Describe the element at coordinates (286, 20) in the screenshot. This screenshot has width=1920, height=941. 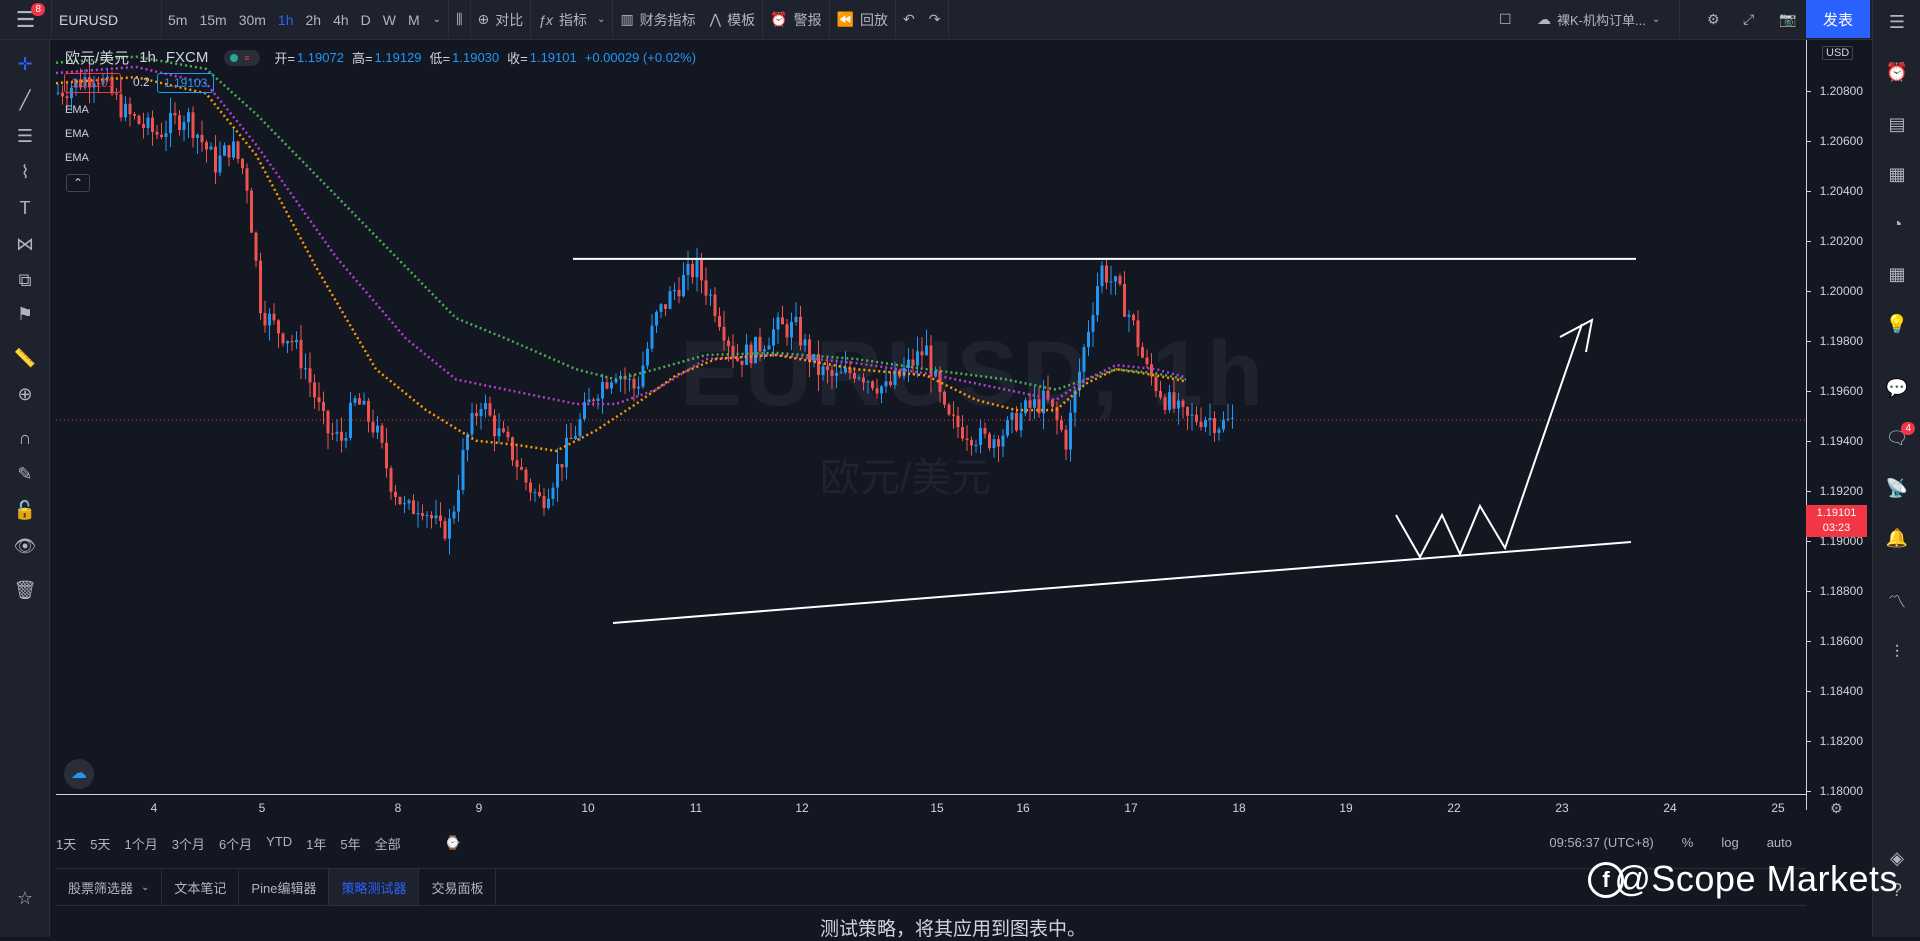
I see `interval-1h: 1h` at that location.